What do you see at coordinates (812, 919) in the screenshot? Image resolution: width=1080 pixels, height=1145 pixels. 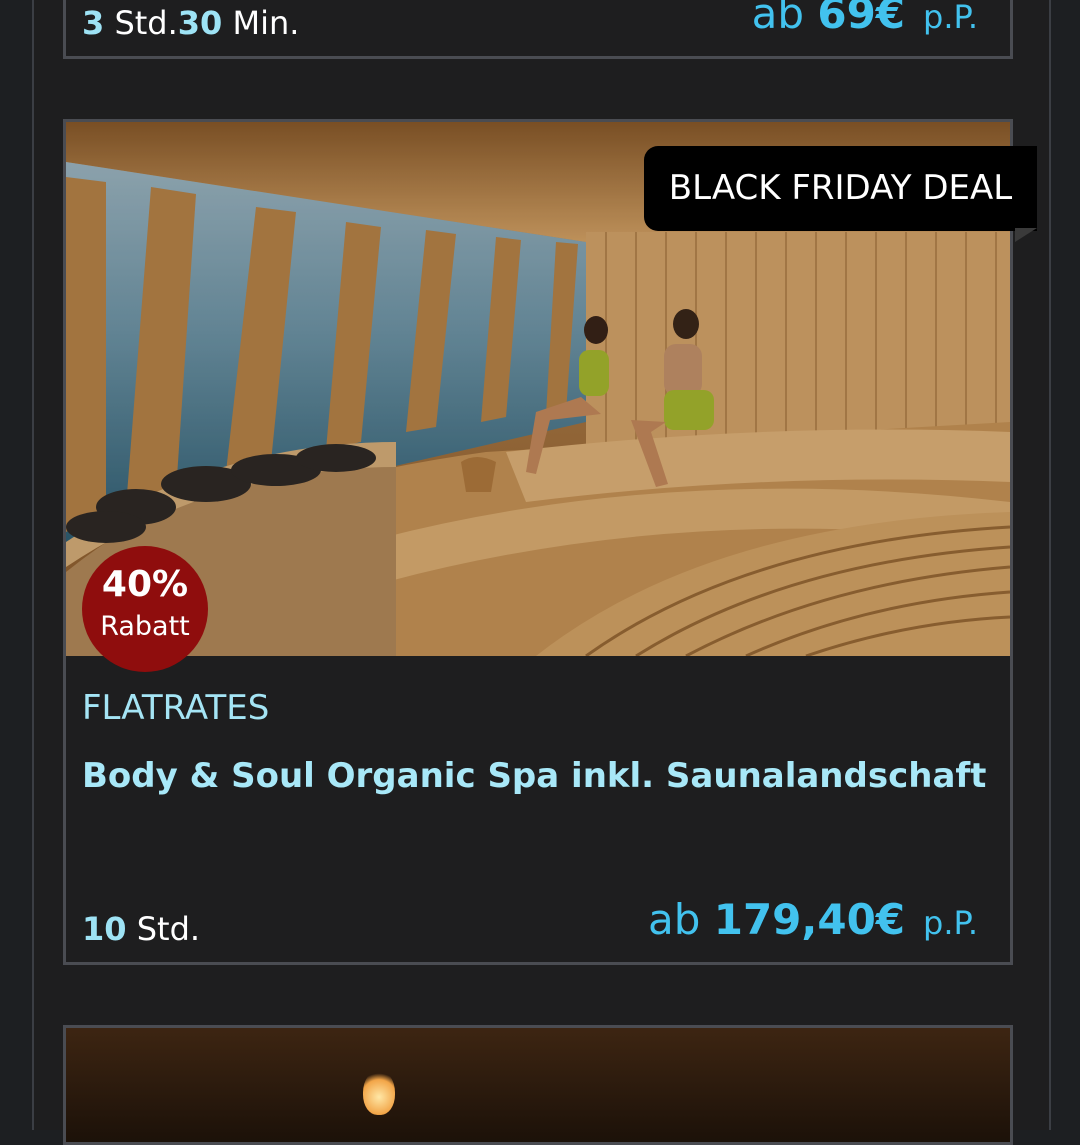 I see `price: ab 179,40€ p.P.` at bounding box center [812, 919].